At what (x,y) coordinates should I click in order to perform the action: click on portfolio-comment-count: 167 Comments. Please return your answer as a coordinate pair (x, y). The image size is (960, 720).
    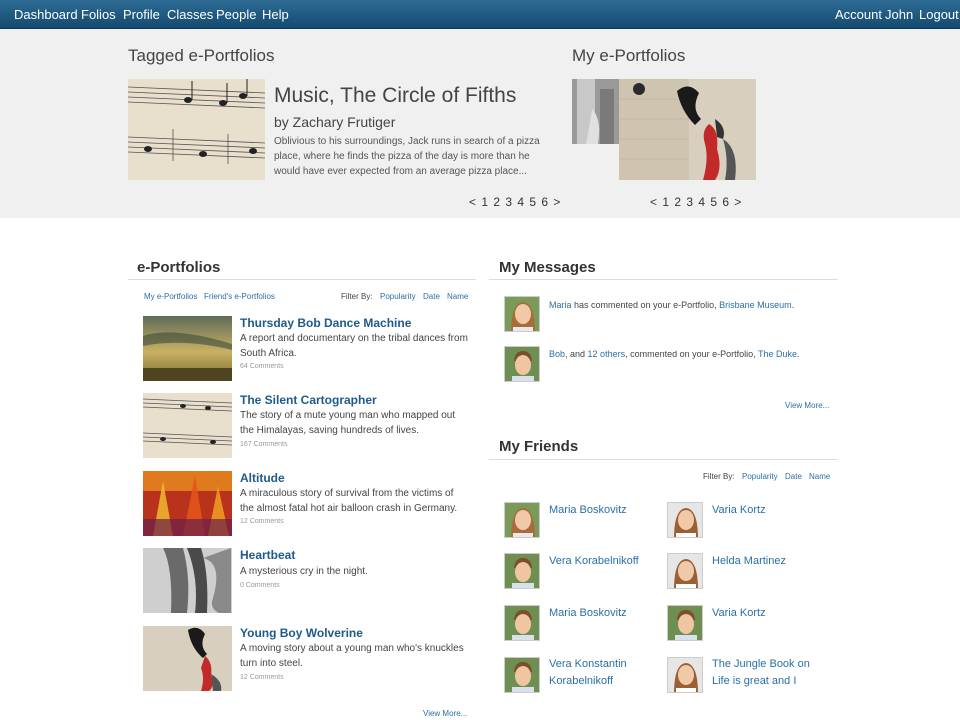
    Looking at the image, I should click on (263, 444).